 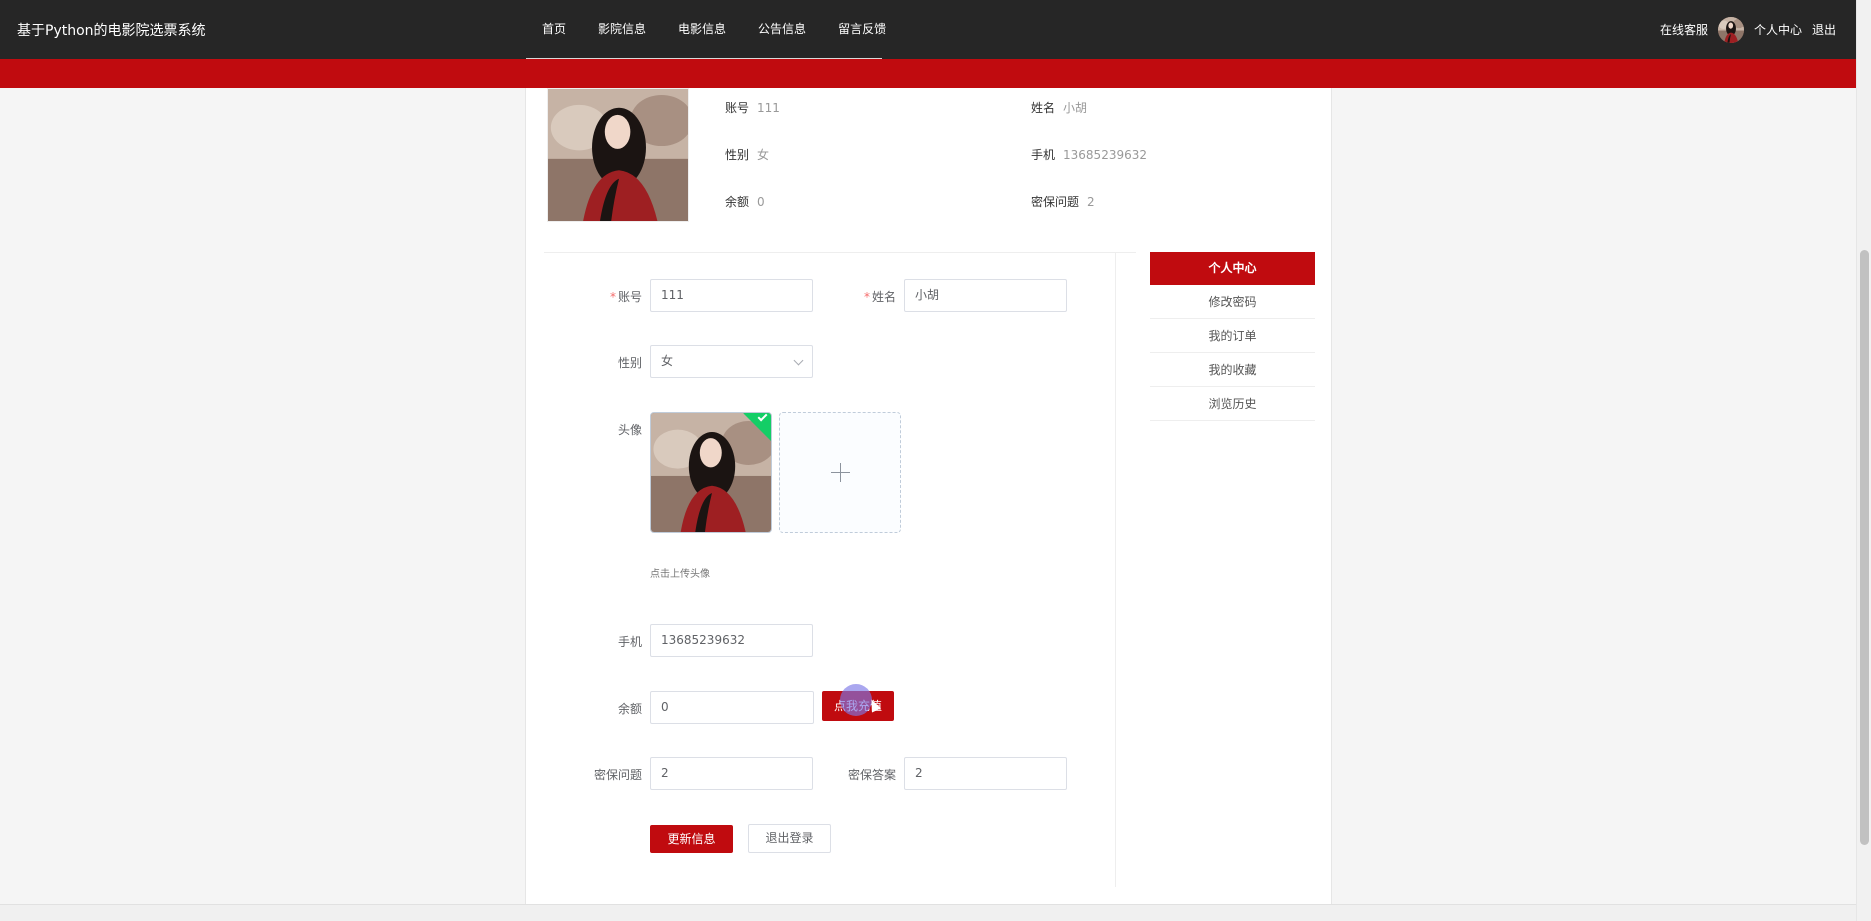 What do you see at coordinates (1748, 29) in the screenshot?
I see `user-area: 在线客服 个人中心 退出` at bounding box center [1748, 29].